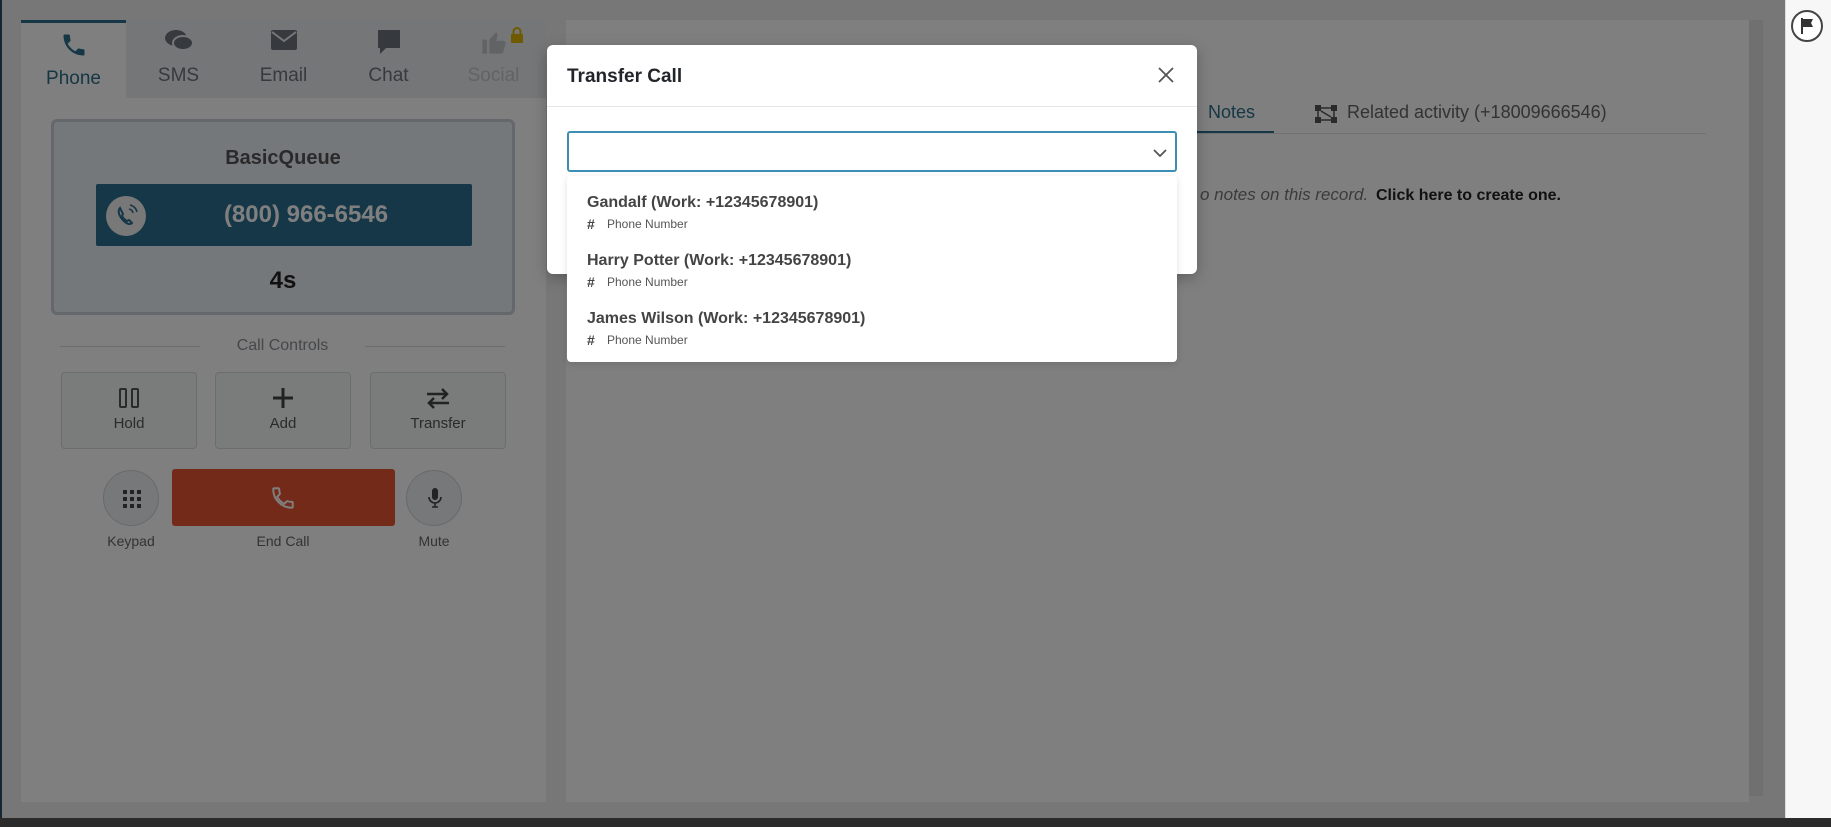 The height and width of the screenshot is (827, 1831). Describe the element at coordinates (625, 76) in the screenshot. I see `dialog-title: Transfer Call` at that location.